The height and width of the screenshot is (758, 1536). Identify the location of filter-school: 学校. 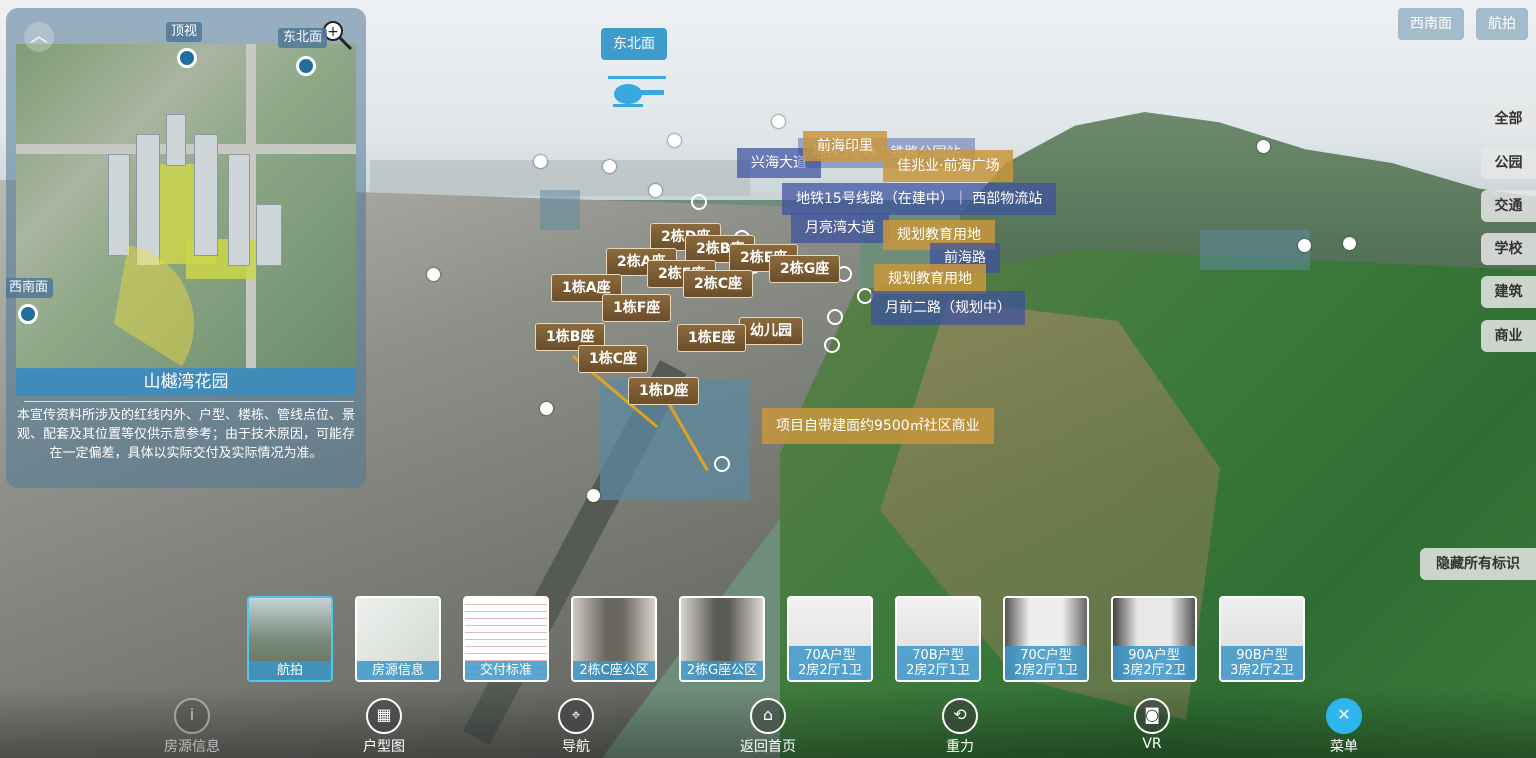
(1508, 249).